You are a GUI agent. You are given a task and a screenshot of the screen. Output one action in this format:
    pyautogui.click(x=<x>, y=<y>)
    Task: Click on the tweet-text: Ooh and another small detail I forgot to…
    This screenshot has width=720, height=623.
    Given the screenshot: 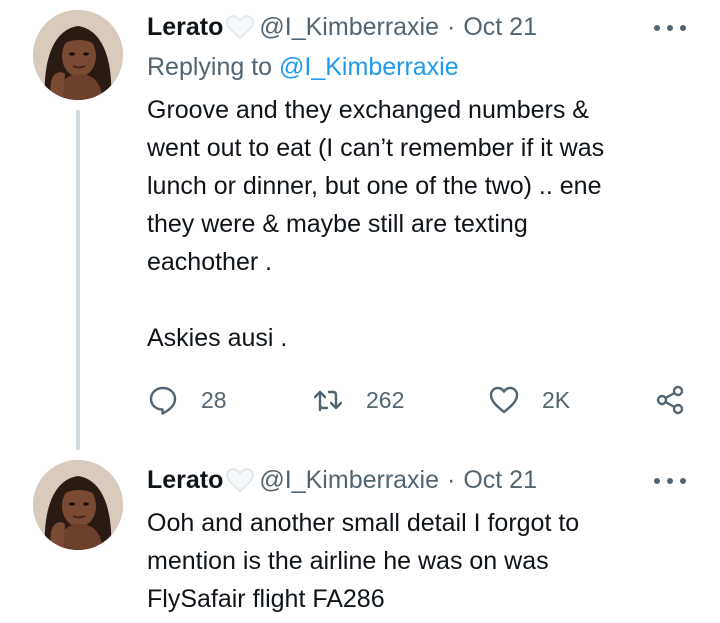 What is the action you would take?
    pyautogui.click(x=363, y=561)
    